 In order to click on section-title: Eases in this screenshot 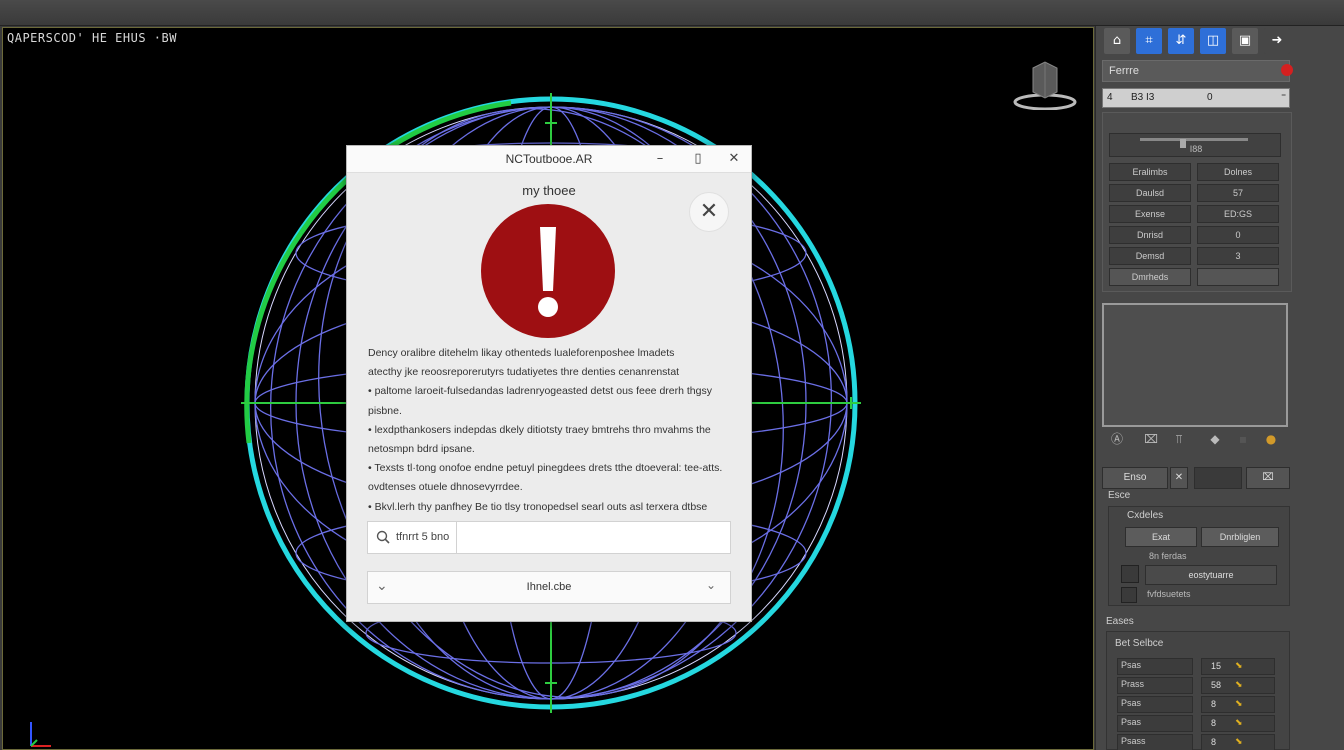, I will do `click(1120, 621)`.